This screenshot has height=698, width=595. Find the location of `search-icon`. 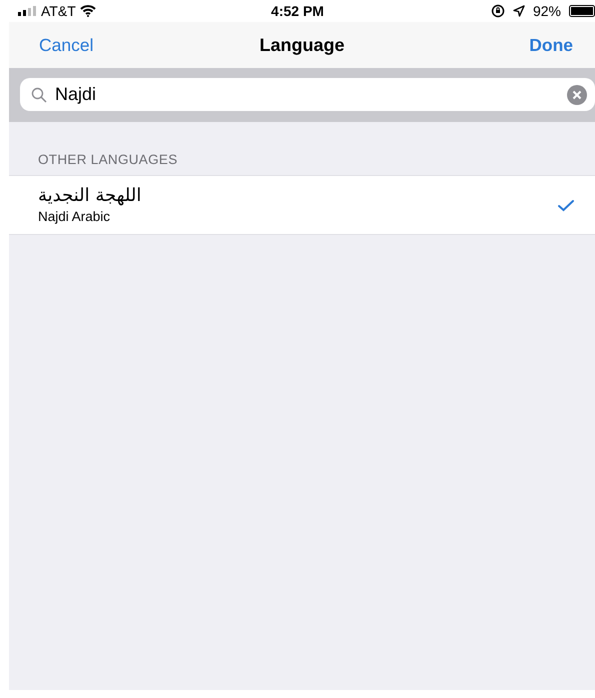

search-icon is located at coordinates (39, 94).